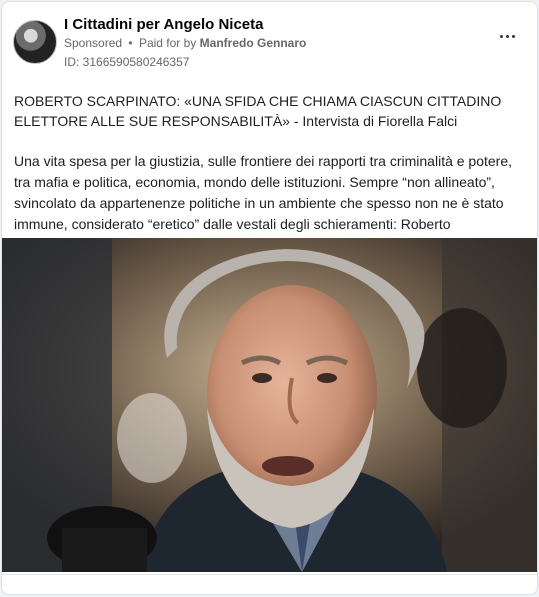 This screenshot has width=539, height=597. Describe the element at coordinates (269, 574) in the screenshot. I see `footer-divider` at that location.